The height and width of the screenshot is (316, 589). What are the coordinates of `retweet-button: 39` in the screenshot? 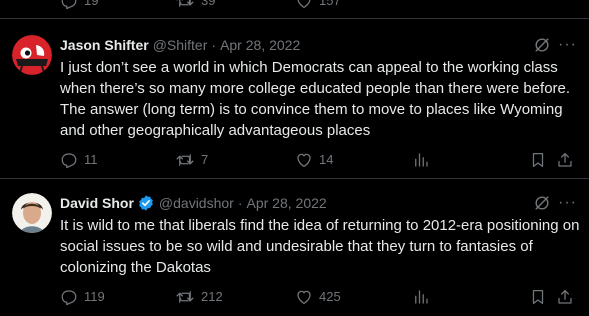 It's located at (195, 5).